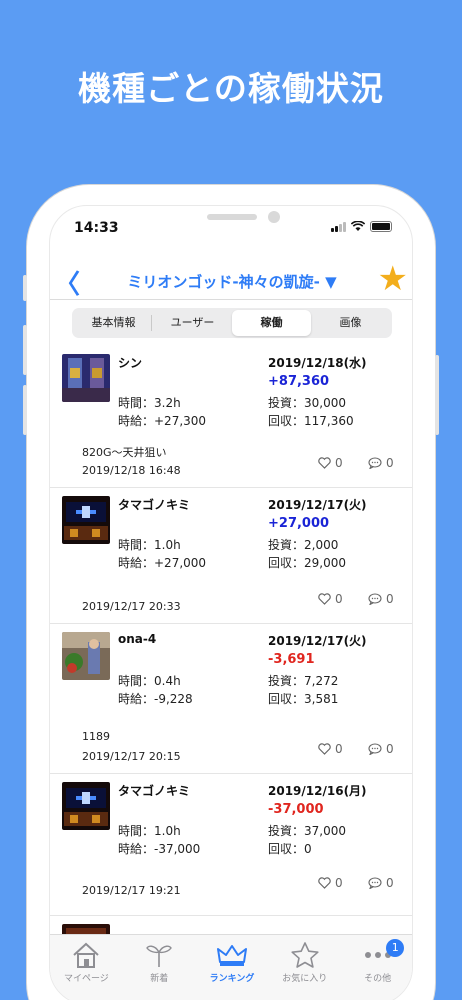 This screenshot has width=462, height=1000. Describe the element at coordinates (232, 979) in the screenshot. I see `tab-label: ランキング` at that location.